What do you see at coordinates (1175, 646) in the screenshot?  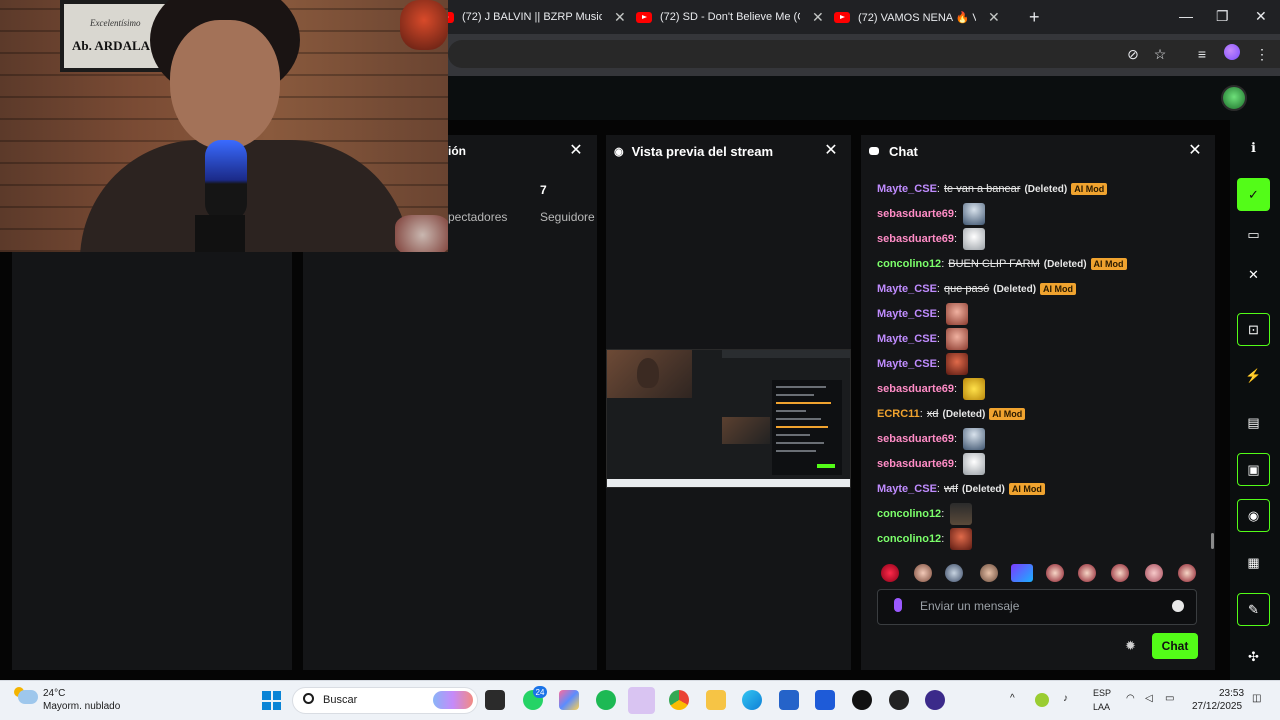 I see `chat-send-button: Chat` at bounding box center [1175, 646].